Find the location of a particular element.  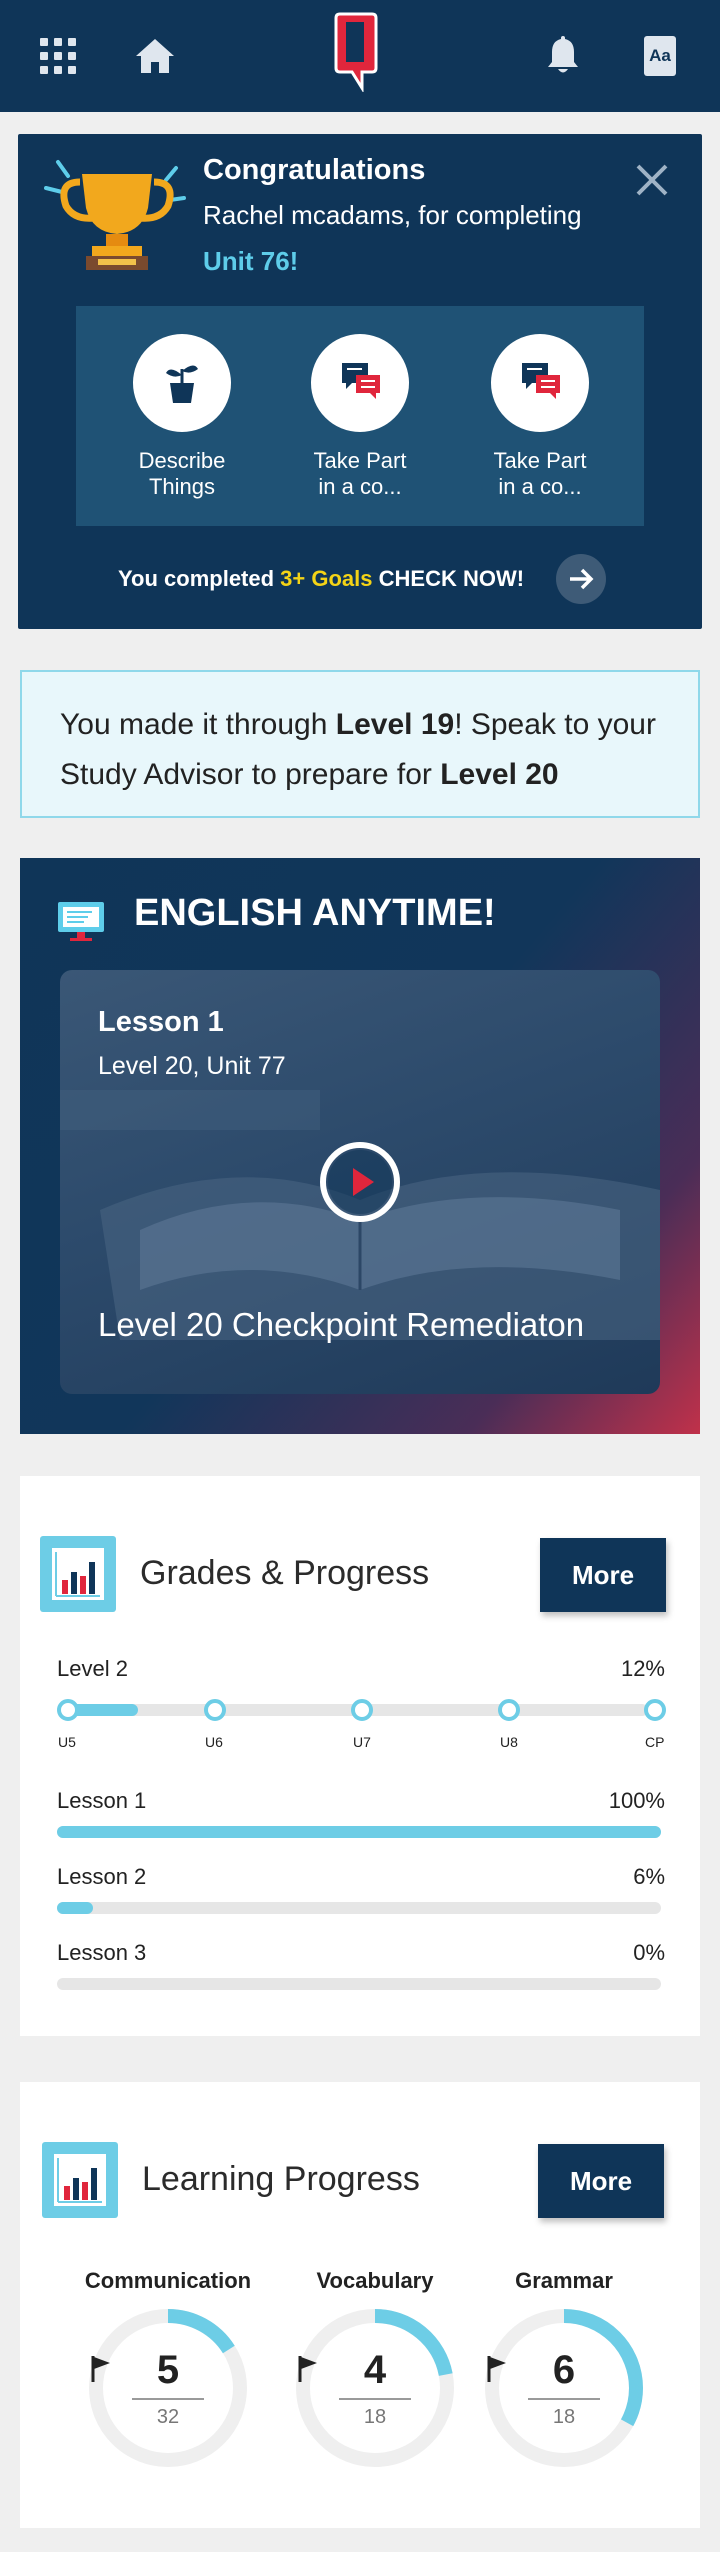

bell-icon is located at coordinates (563, 54).